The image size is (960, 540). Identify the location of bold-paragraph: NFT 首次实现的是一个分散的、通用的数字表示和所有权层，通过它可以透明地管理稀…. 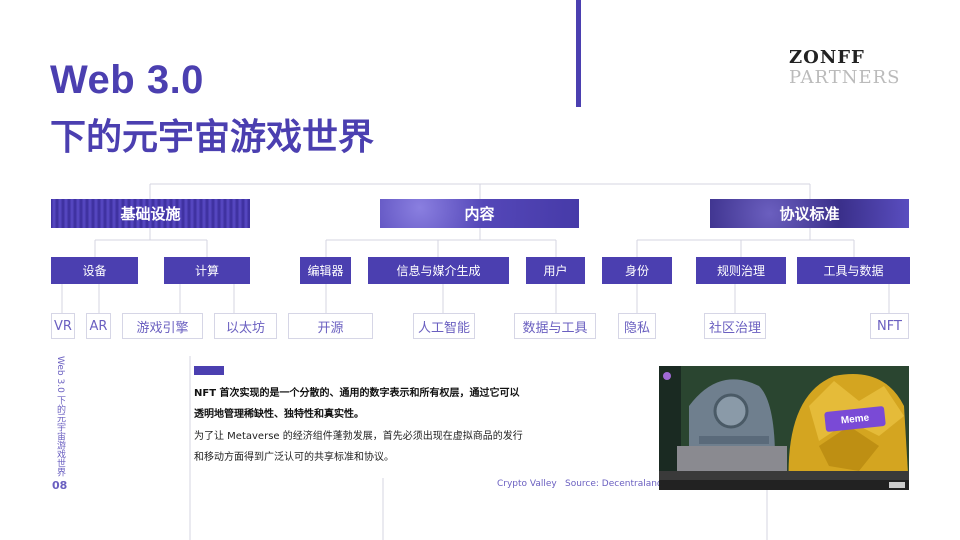
(357, 404).